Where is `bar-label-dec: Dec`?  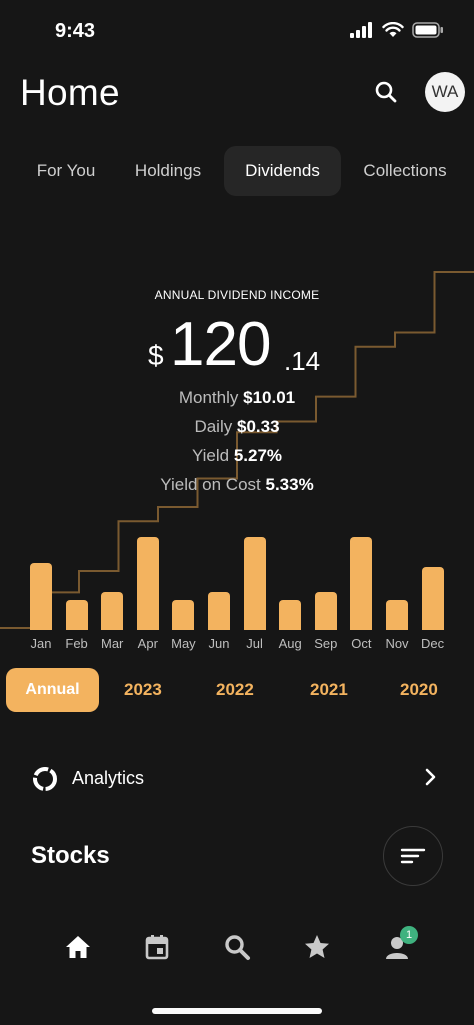
bar-label-dec: Dec is located at coordinates (433, 643).